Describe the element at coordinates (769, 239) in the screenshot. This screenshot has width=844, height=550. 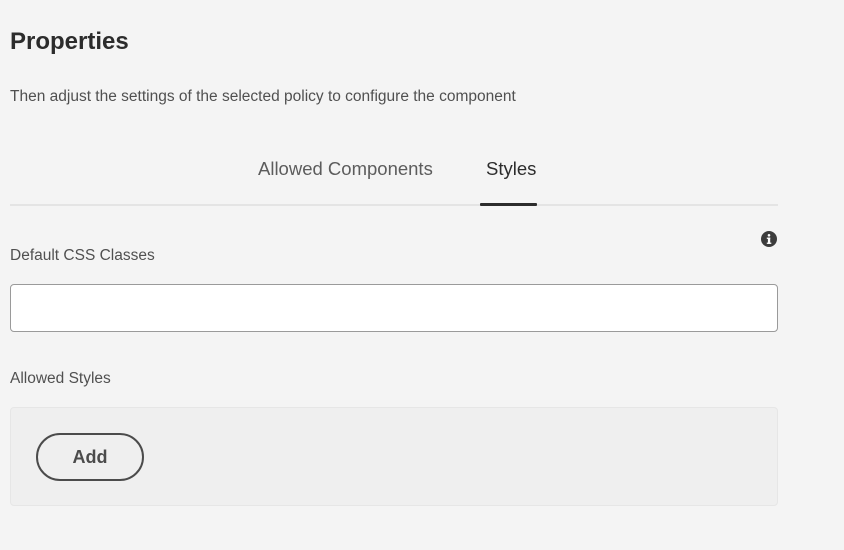
I see `info-icon` at that location.